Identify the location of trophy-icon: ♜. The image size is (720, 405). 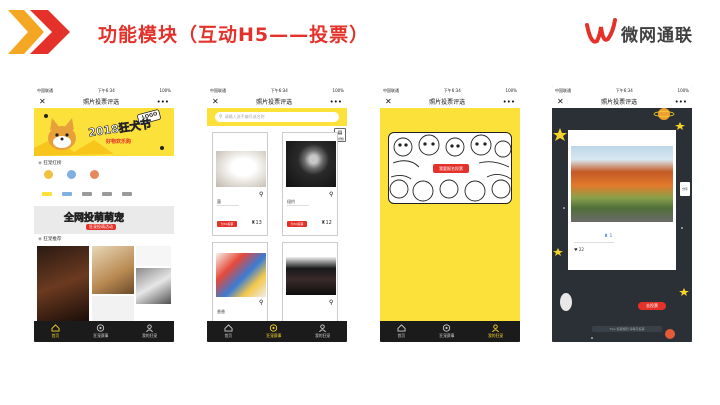
(606, 236).